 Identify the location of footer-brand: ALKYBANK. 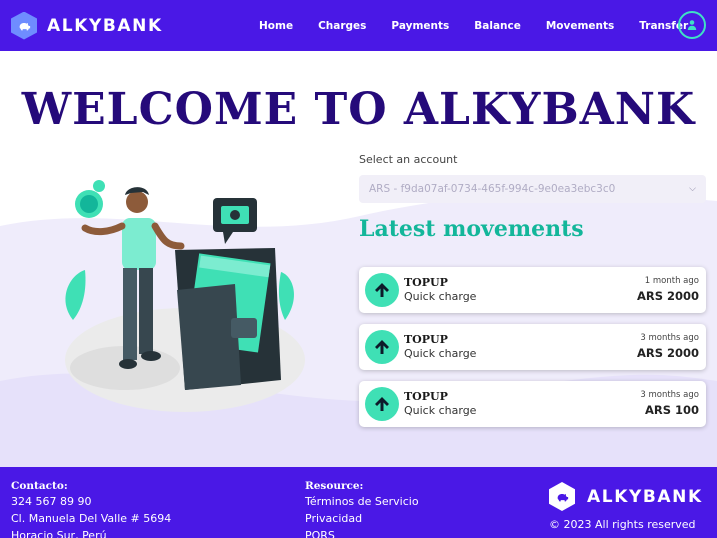
(626, 496).